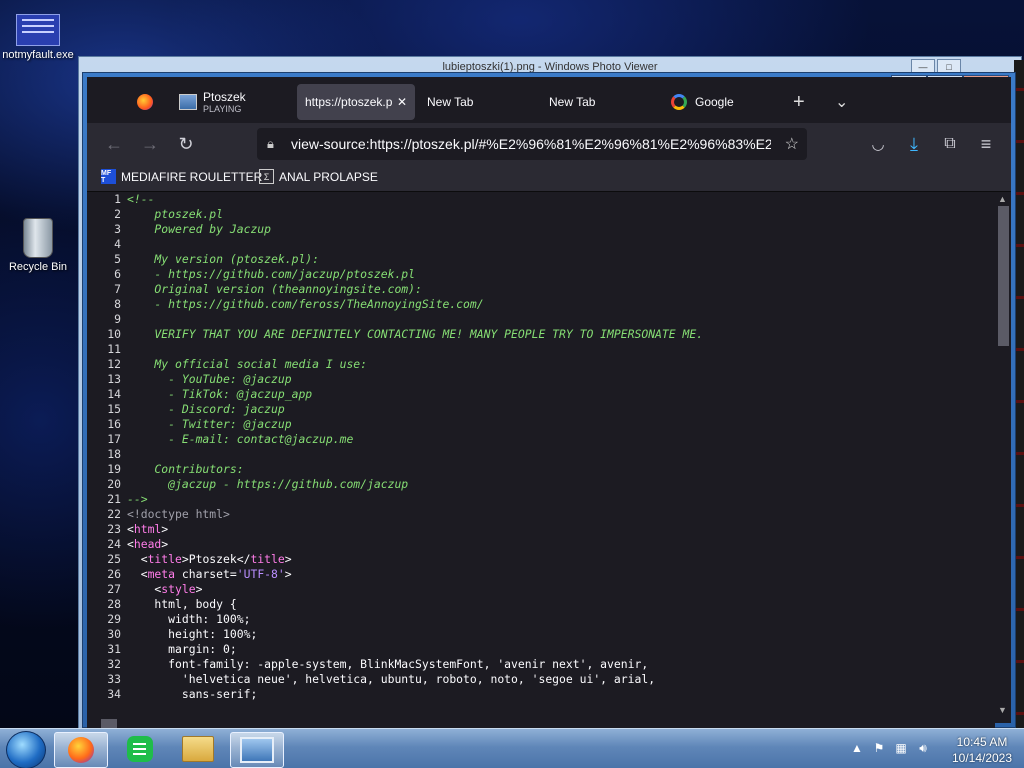  What do you see at coordinates (267, 559) in the screenshot?
I see `source-token: title` at bounding box center [267, 559].